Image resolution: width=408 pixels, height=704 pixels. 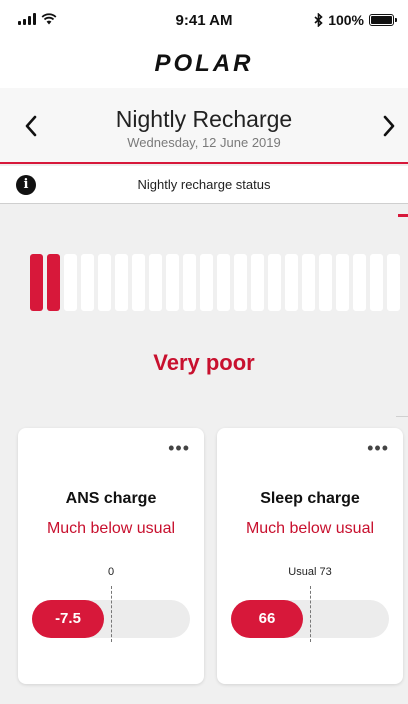 I want to click on page-title: Nightly Recharge, so click(x=204, y=119).